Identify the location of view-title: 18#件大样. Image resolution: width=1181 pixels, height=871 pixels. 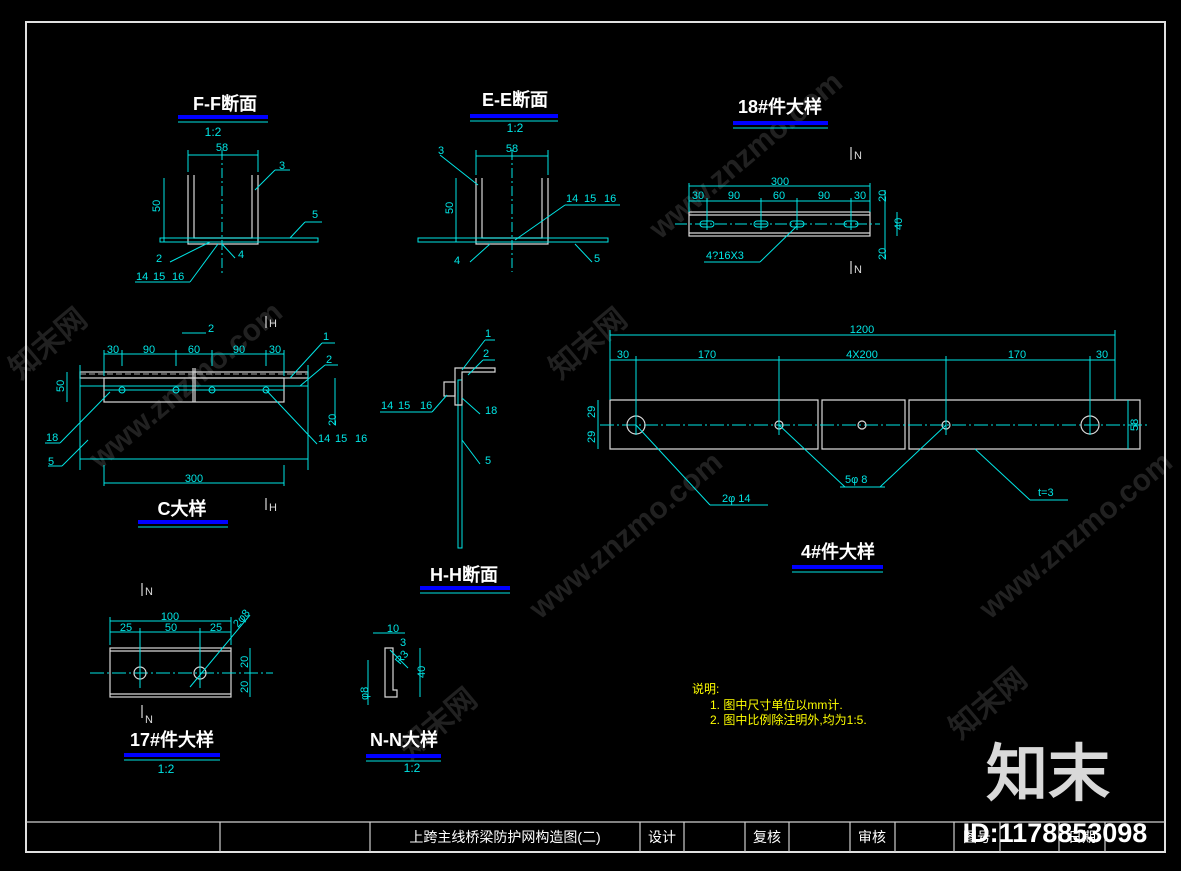
(780, 106).